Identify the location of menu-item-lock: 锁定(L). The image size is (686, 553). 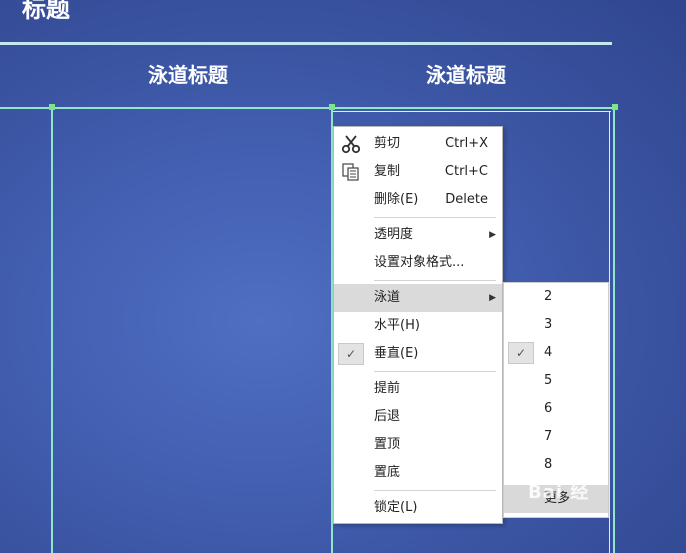
(418, 508).